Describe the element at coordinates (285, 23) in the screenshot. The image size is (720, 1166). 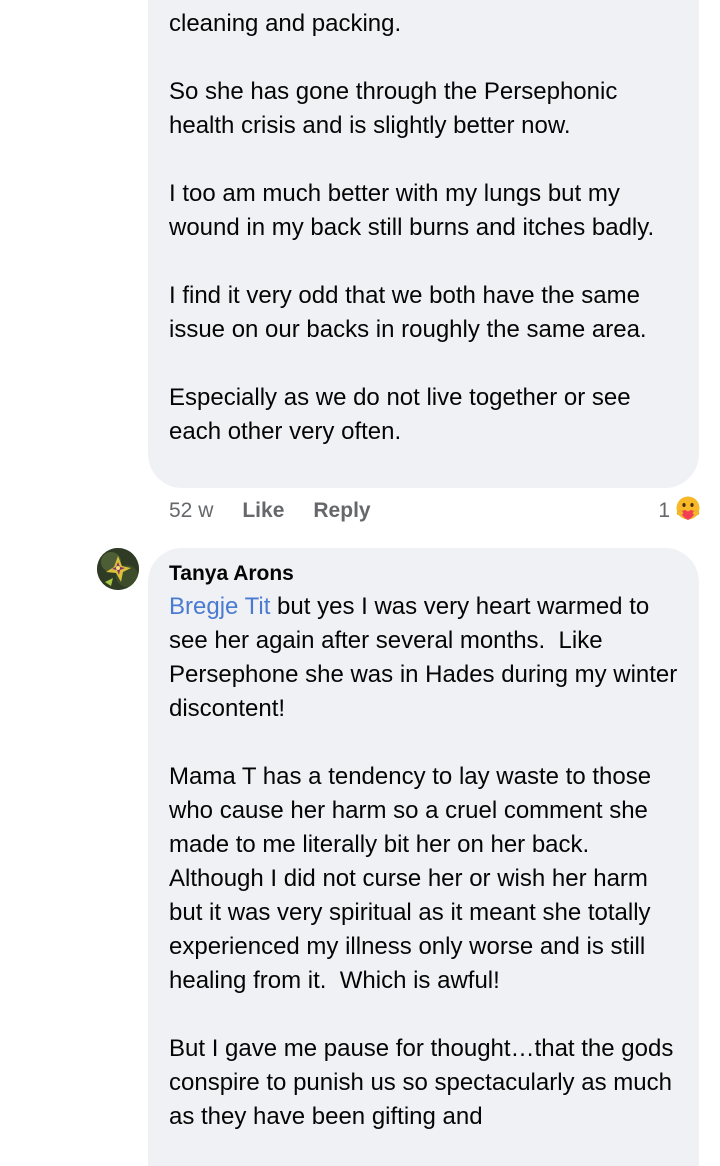
I see `comment-paragraph: cleaning and packing.` at that location.